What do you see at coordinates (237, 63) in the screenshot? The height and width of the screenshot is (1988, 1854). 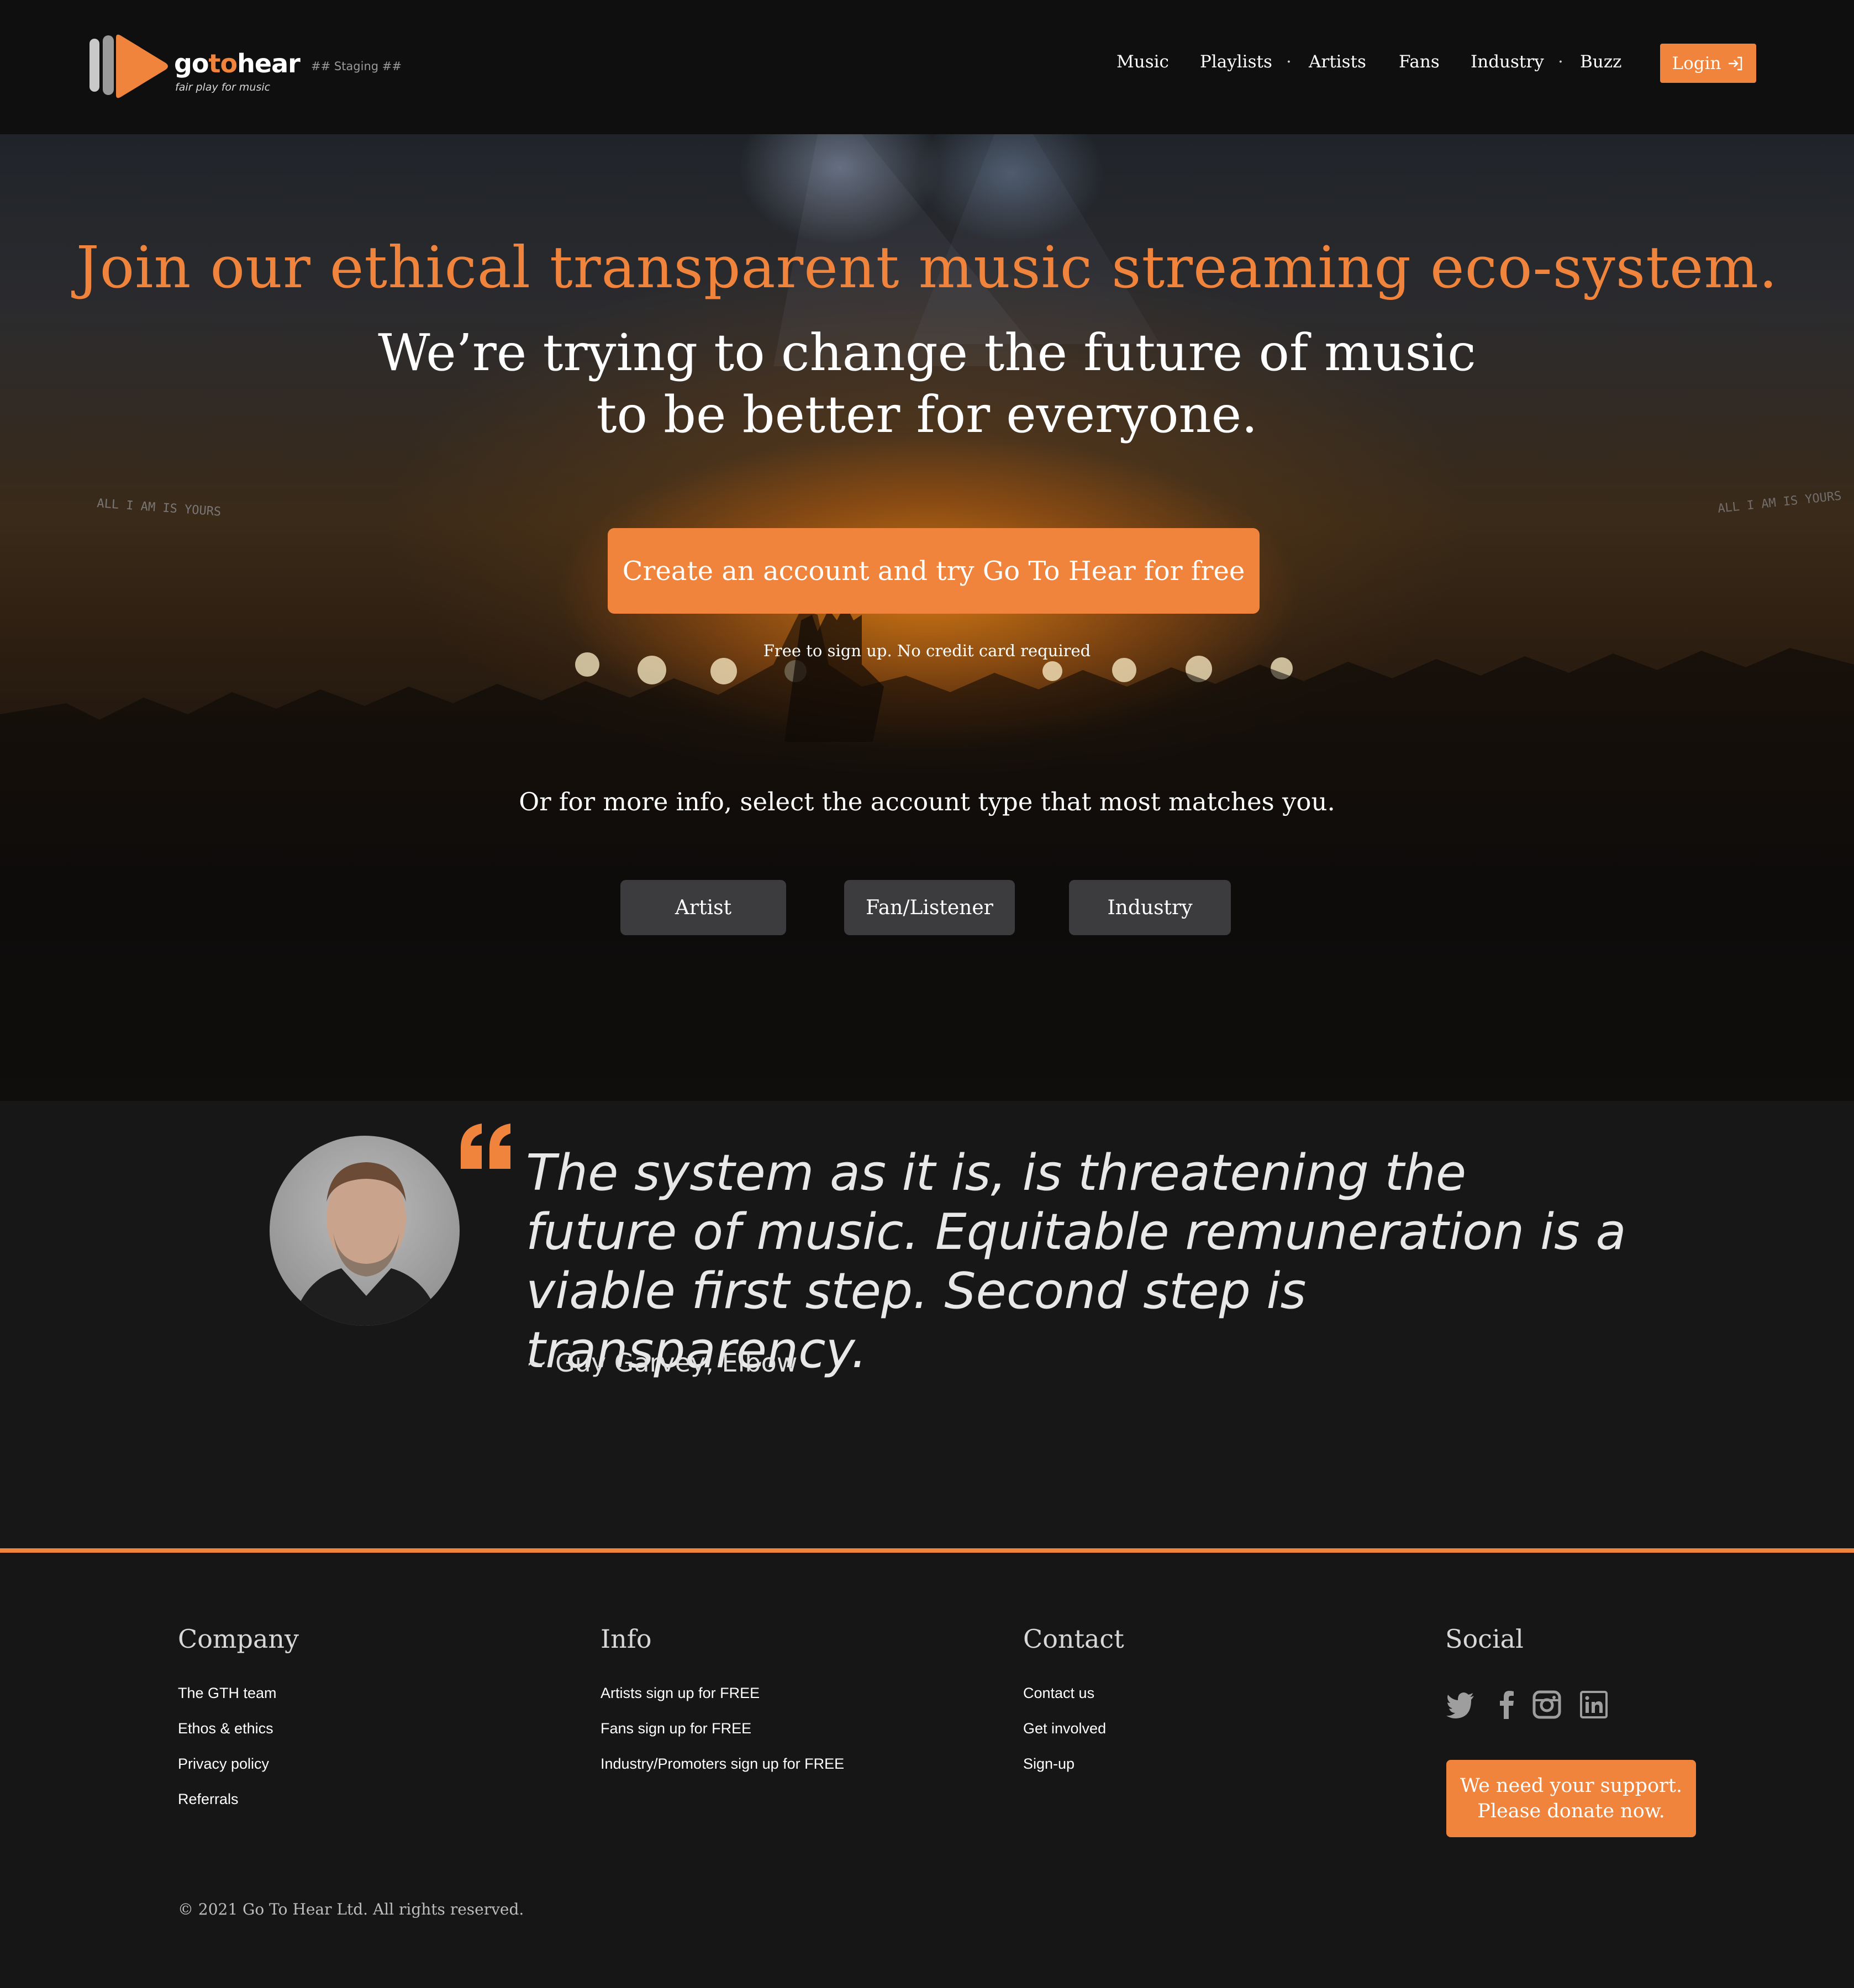 I see `brand-wordmark: gotohear` at bounding box center [237, 63].